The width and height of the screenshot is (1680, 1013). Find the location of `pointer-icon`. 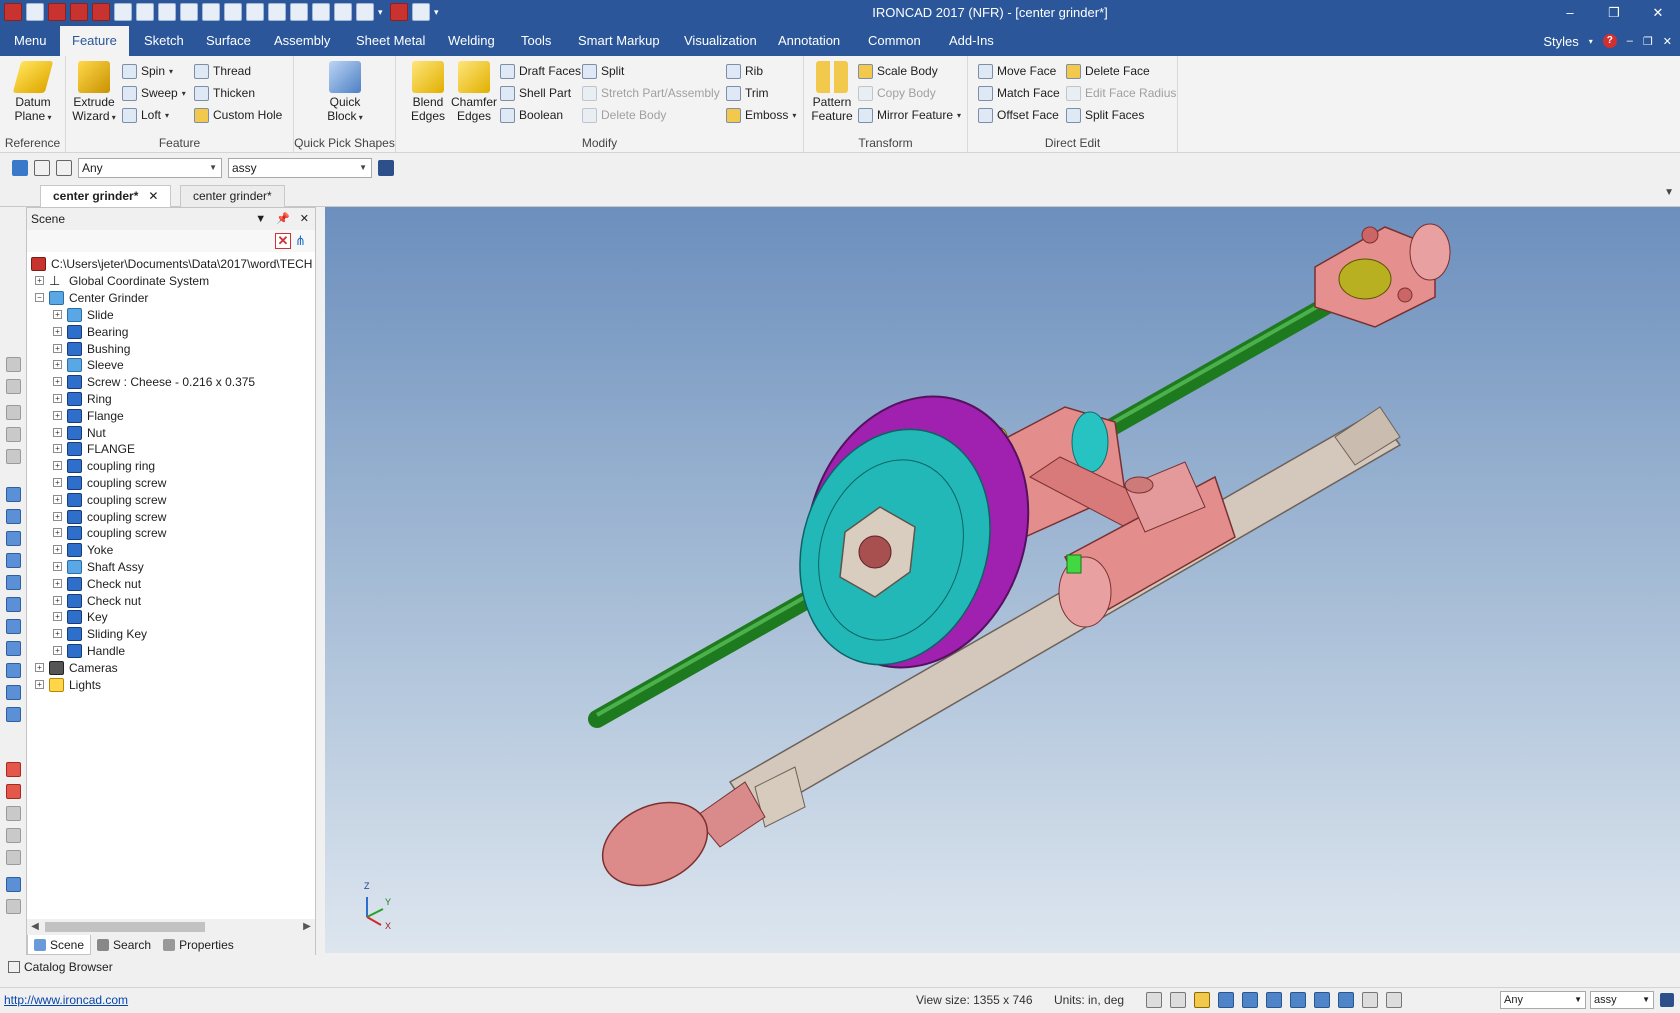

pointer-icon is located at coordinates (1370, 1000).